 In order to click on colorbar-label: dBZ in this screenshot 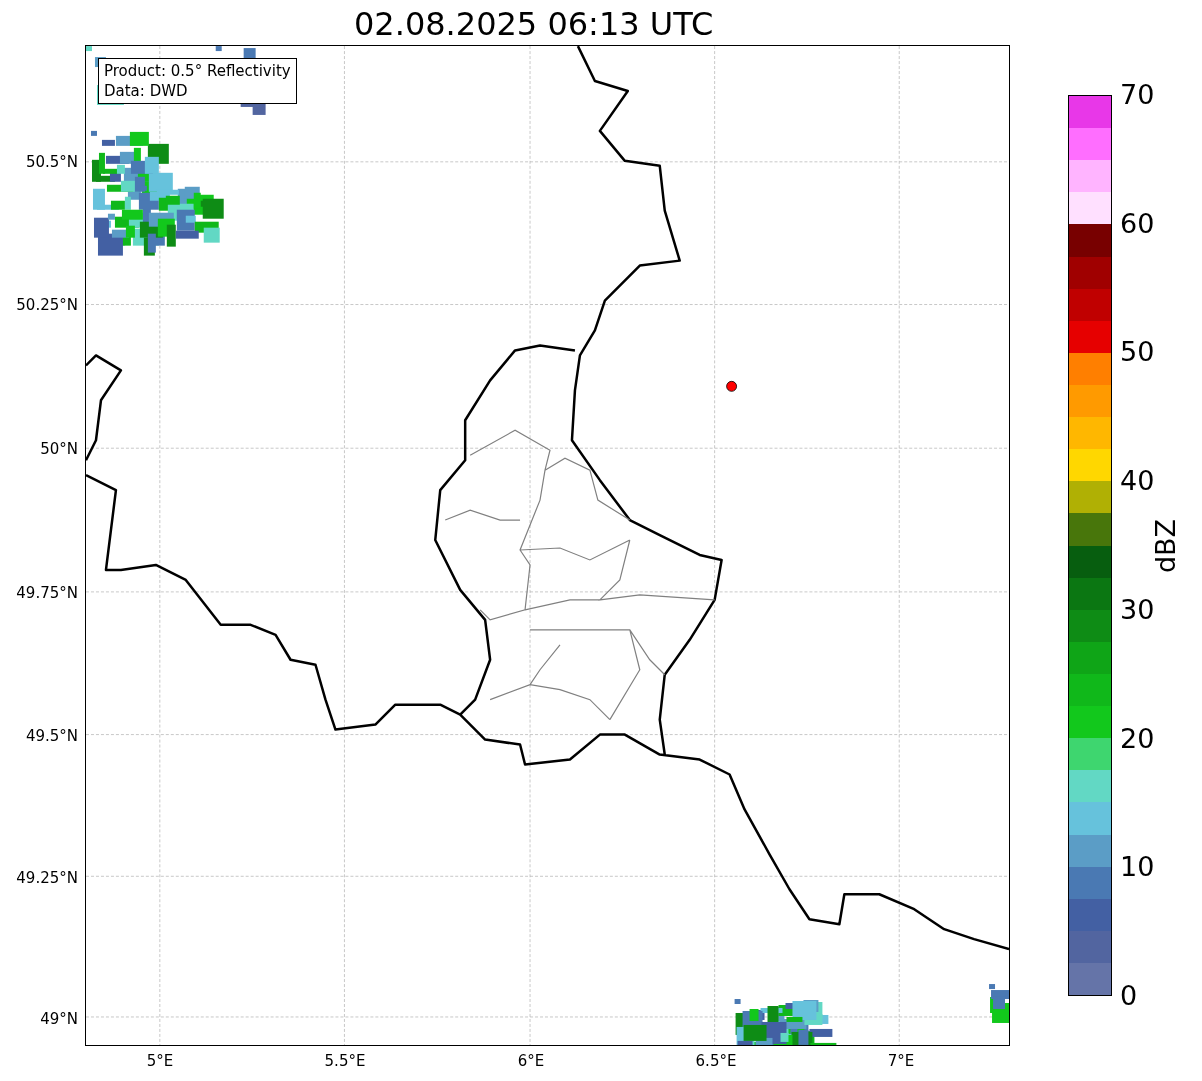, I will do `click(1166, 545)`.